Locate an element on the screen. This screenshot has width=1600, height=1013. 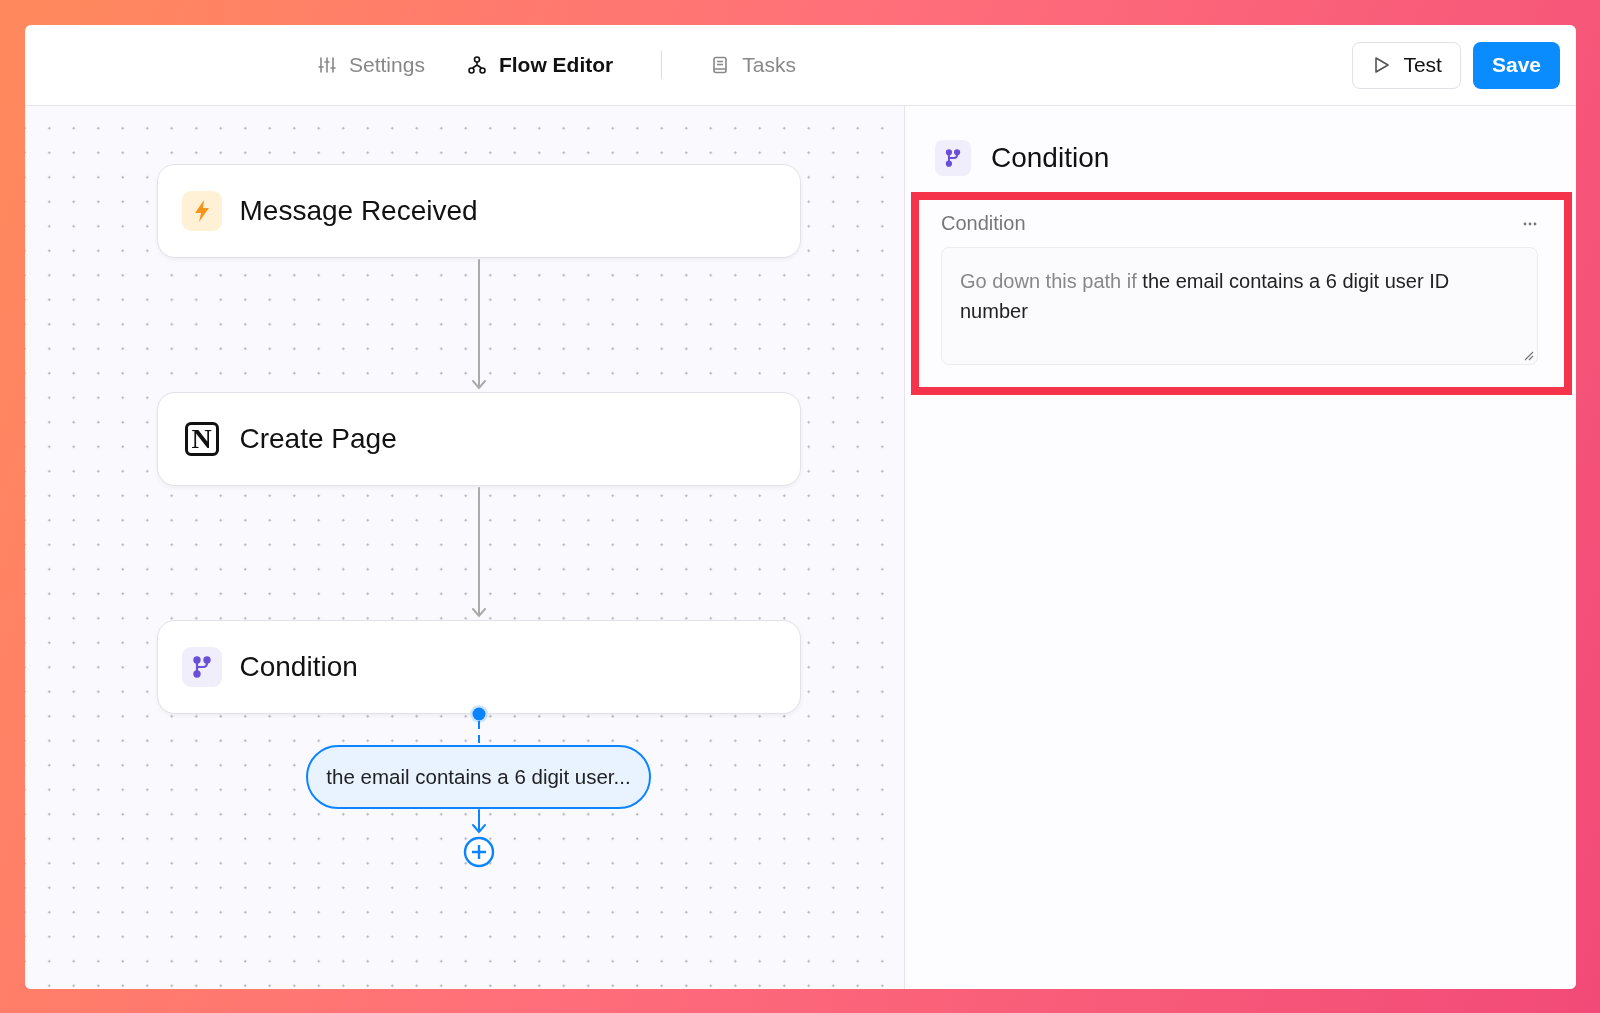
connector-arrow is located at coordinates (478, 822).